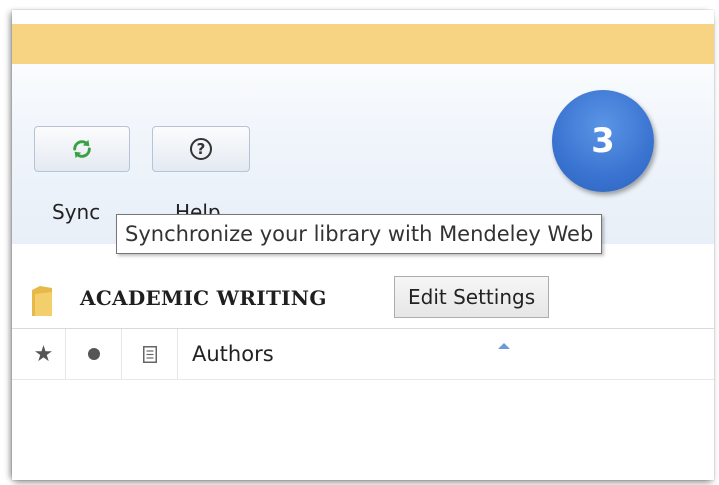 The width and height of the screenshot is (719, 485). I want to click on dot-icon, so click(93, 354).